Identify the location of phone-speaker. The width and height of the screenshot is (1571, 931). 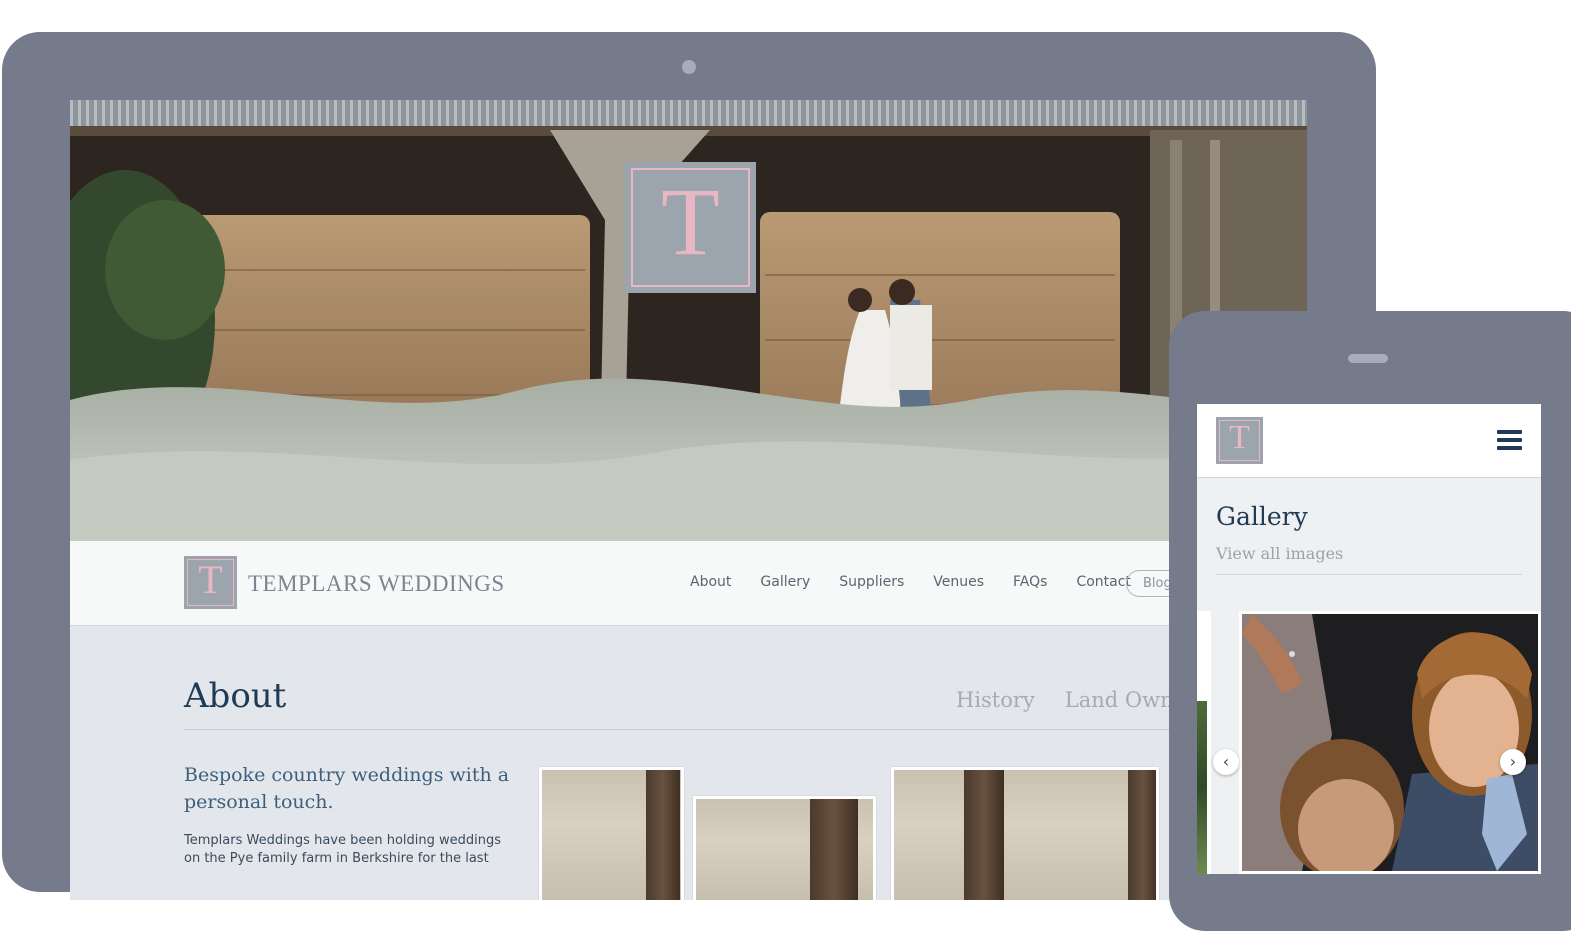
(1368, 358).